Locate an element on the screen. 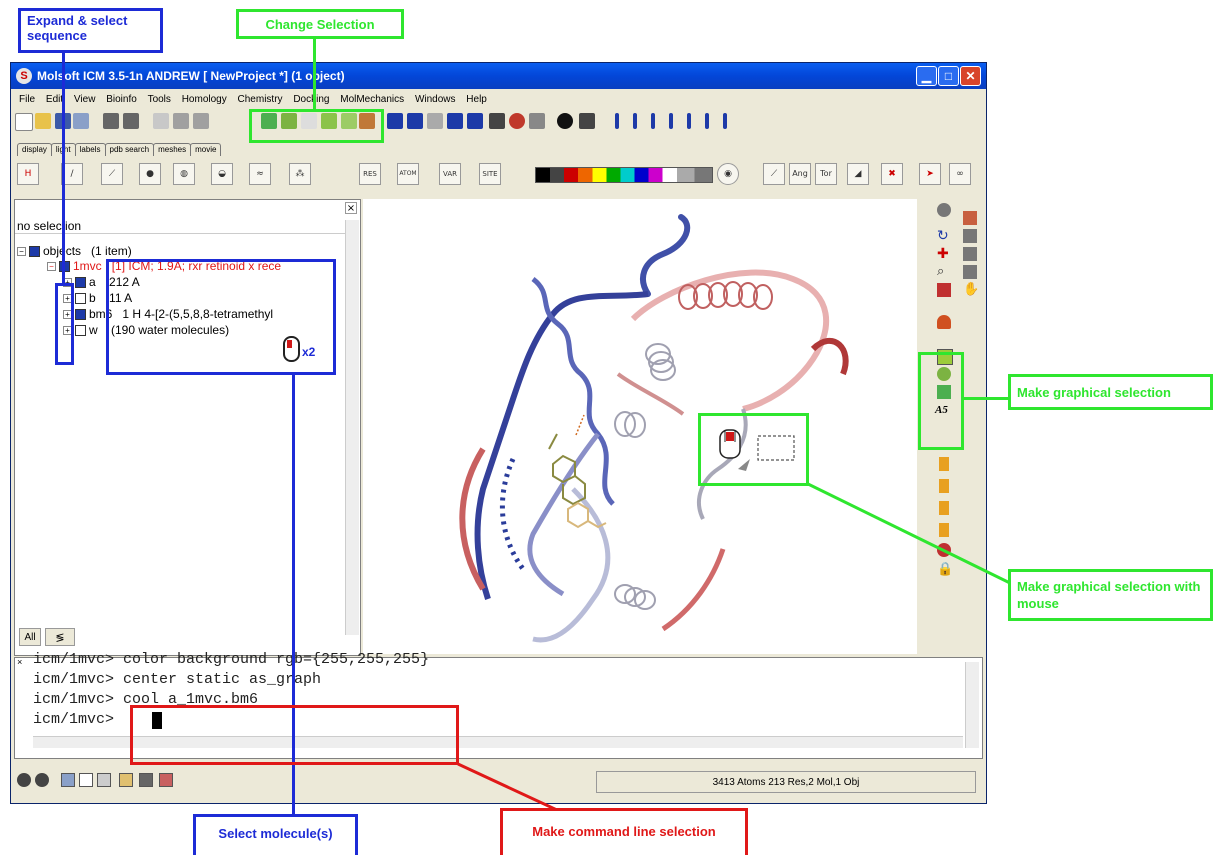 The width and height of the screenshot is (1217, 855). label-var-icon: VAR is located at coordinates (450, 174).